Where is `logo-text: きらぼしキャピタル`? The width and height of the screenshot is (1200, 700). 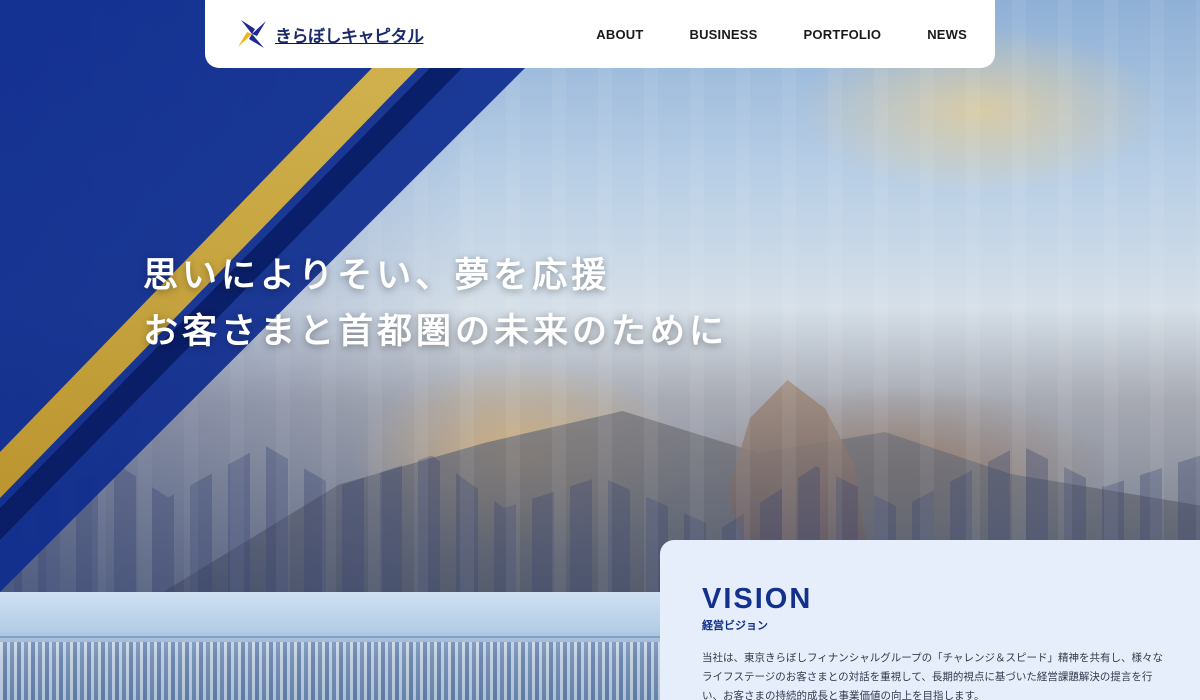 logo-text: きらぼしキャピタル is located at coordinates (349, 36).